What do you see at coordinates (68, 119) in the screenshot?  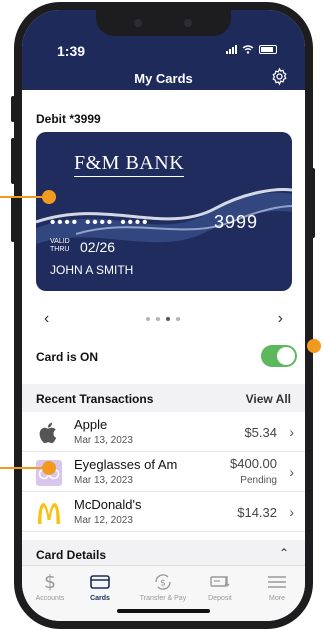 I see `account-label: Debit *3999` at bounding box center [68, 119].